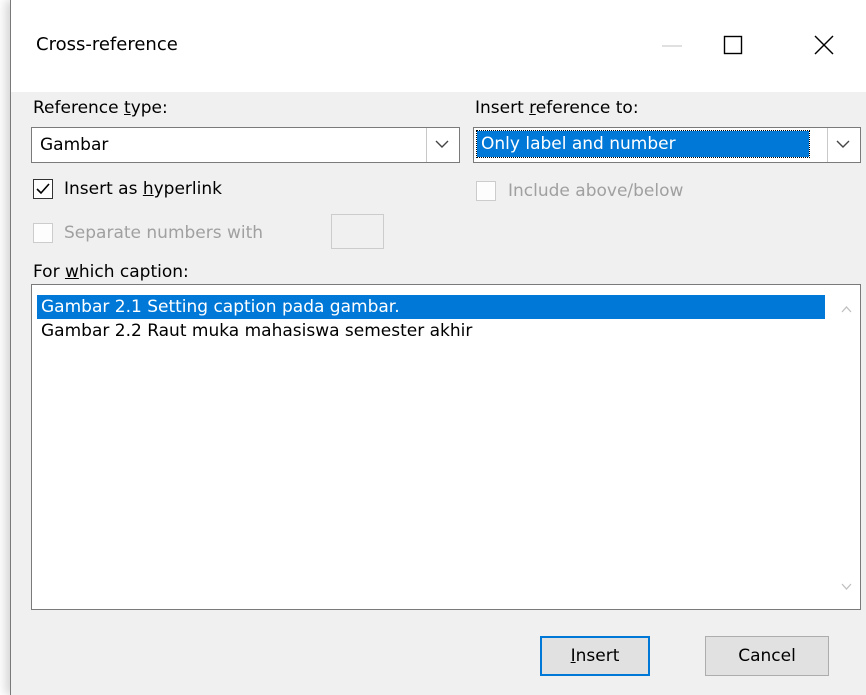 This screenshot has height=695, width=866. I want to click on close-icon, so click(824, 45).